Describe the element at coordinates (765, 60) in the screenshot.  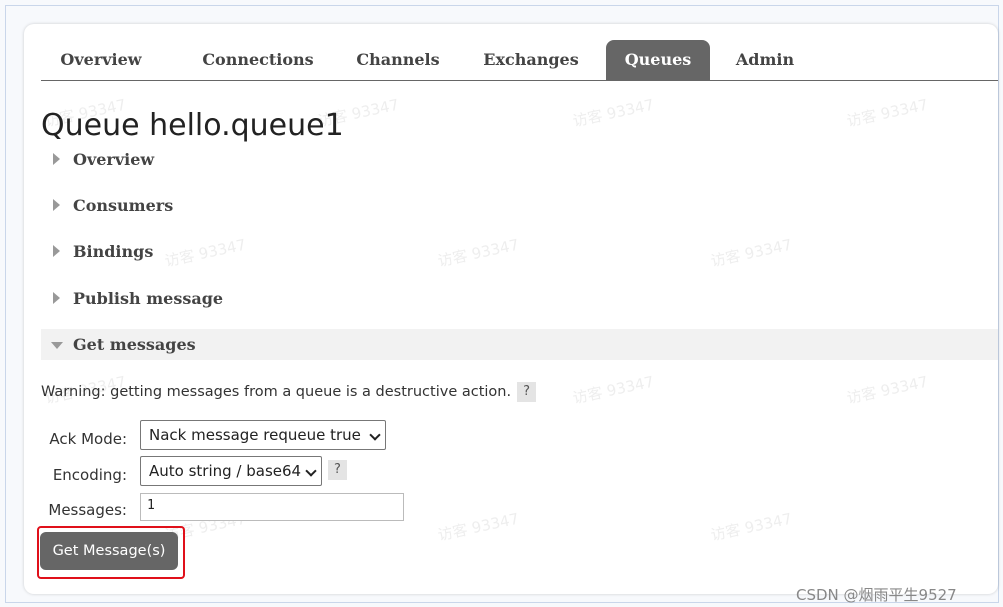
I see `tab-admin: Admin` at that location.